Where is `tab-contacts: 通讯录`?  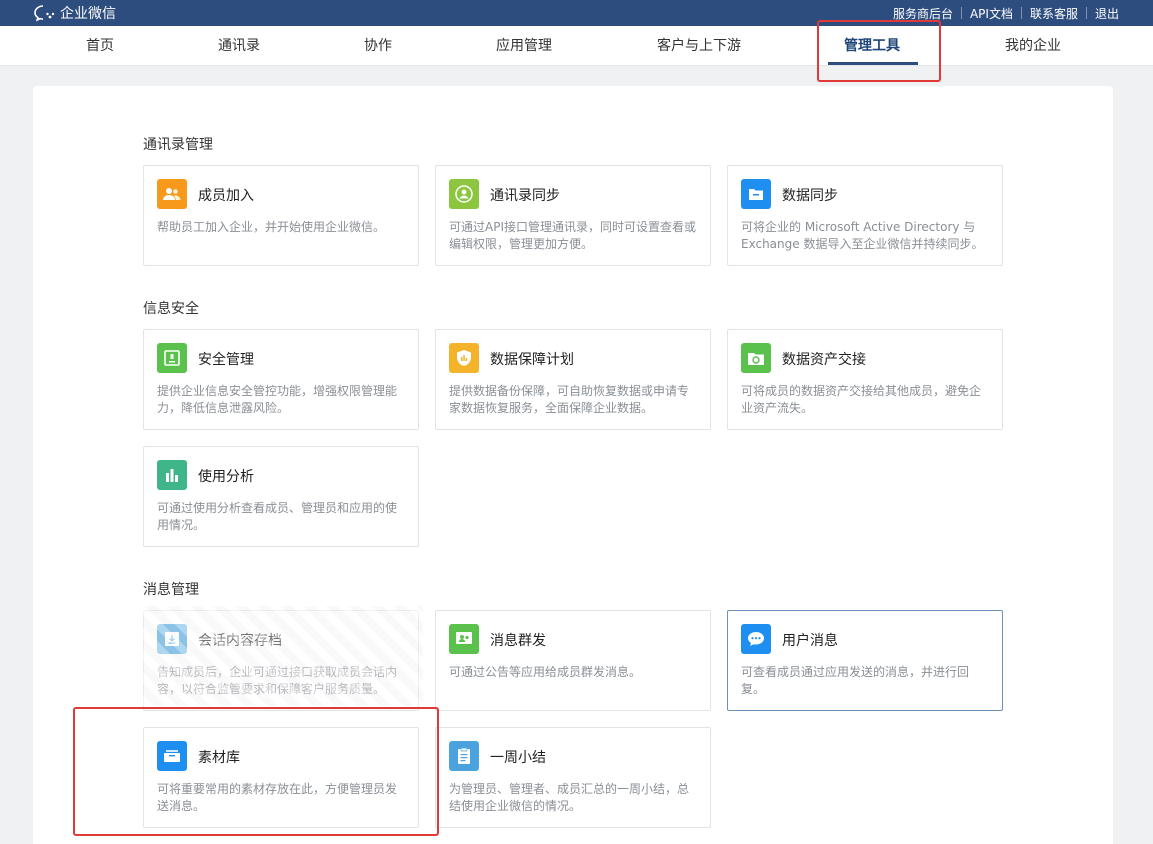 tab-contacts: 通讯录 is located at coordinates (239, 46).